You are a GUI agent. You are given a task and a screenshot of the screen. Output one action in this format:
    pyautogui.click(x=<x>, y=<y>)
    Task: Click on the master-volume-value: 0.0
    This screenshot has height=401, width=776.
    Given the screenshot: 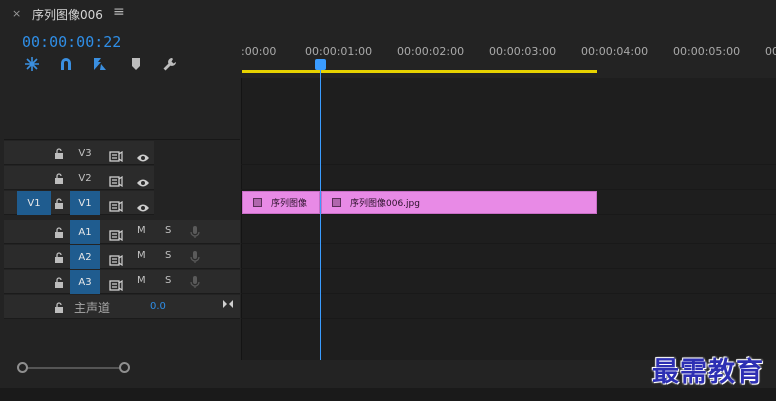 What is the action you would take?
    pyautogui.click(x=158, y=306)
    